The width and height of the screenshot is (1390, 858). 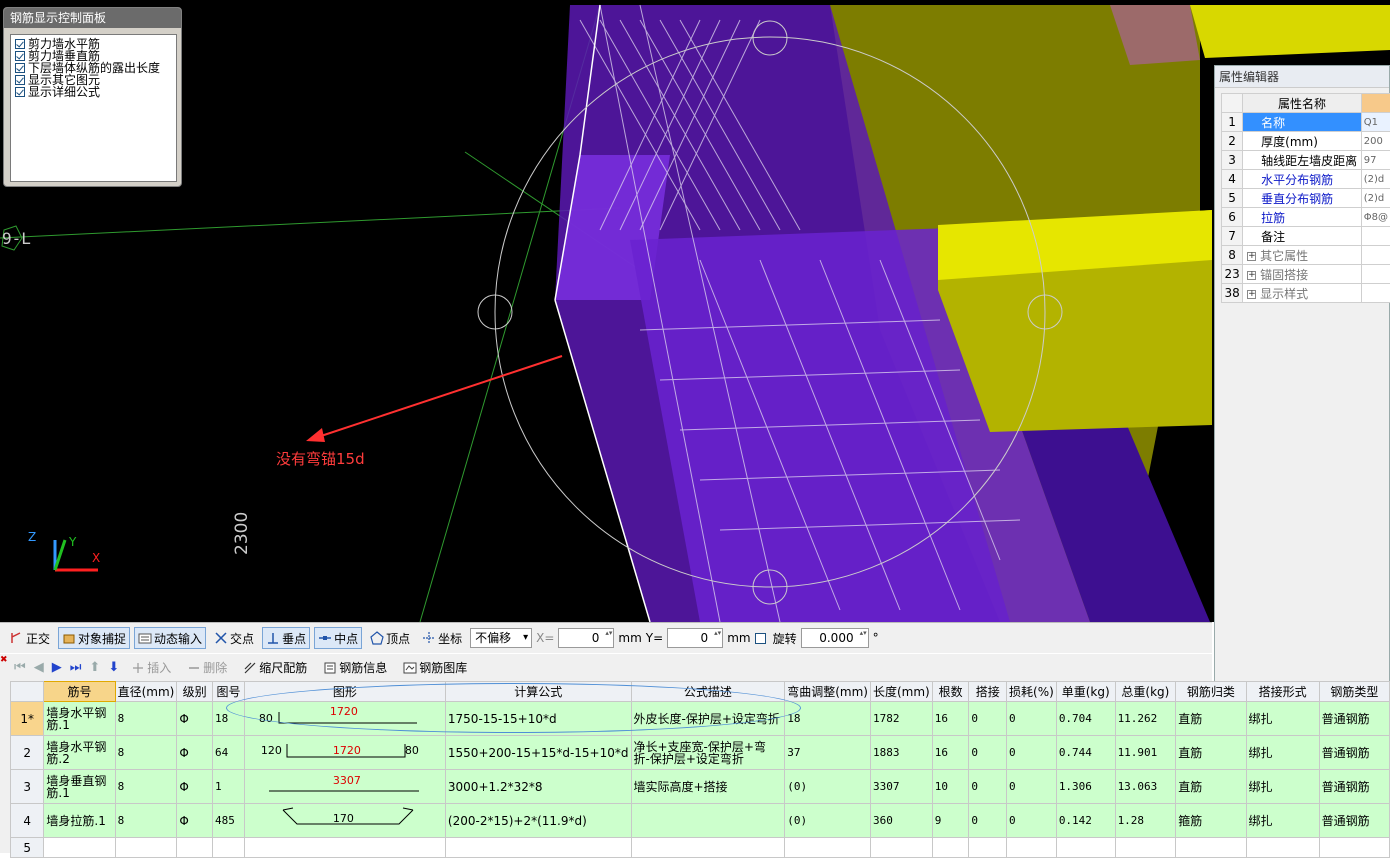 What do you see at coordinates (708, 753) in the screenshot?
I see `cell-desc: 净长+支座宽-保护层+弯折-保护层+设定弯折` at bounding box center [708, 753].